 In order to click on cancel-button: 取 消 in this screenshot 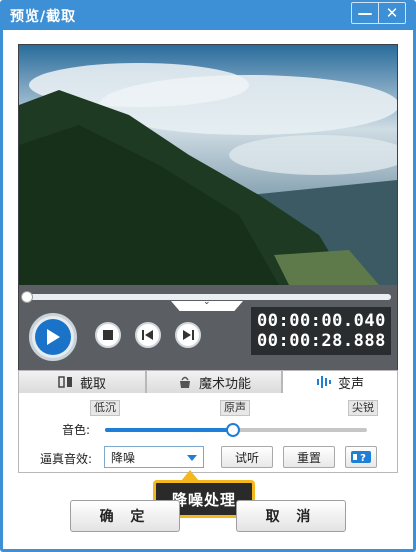, I will do `click(291, 516)`.